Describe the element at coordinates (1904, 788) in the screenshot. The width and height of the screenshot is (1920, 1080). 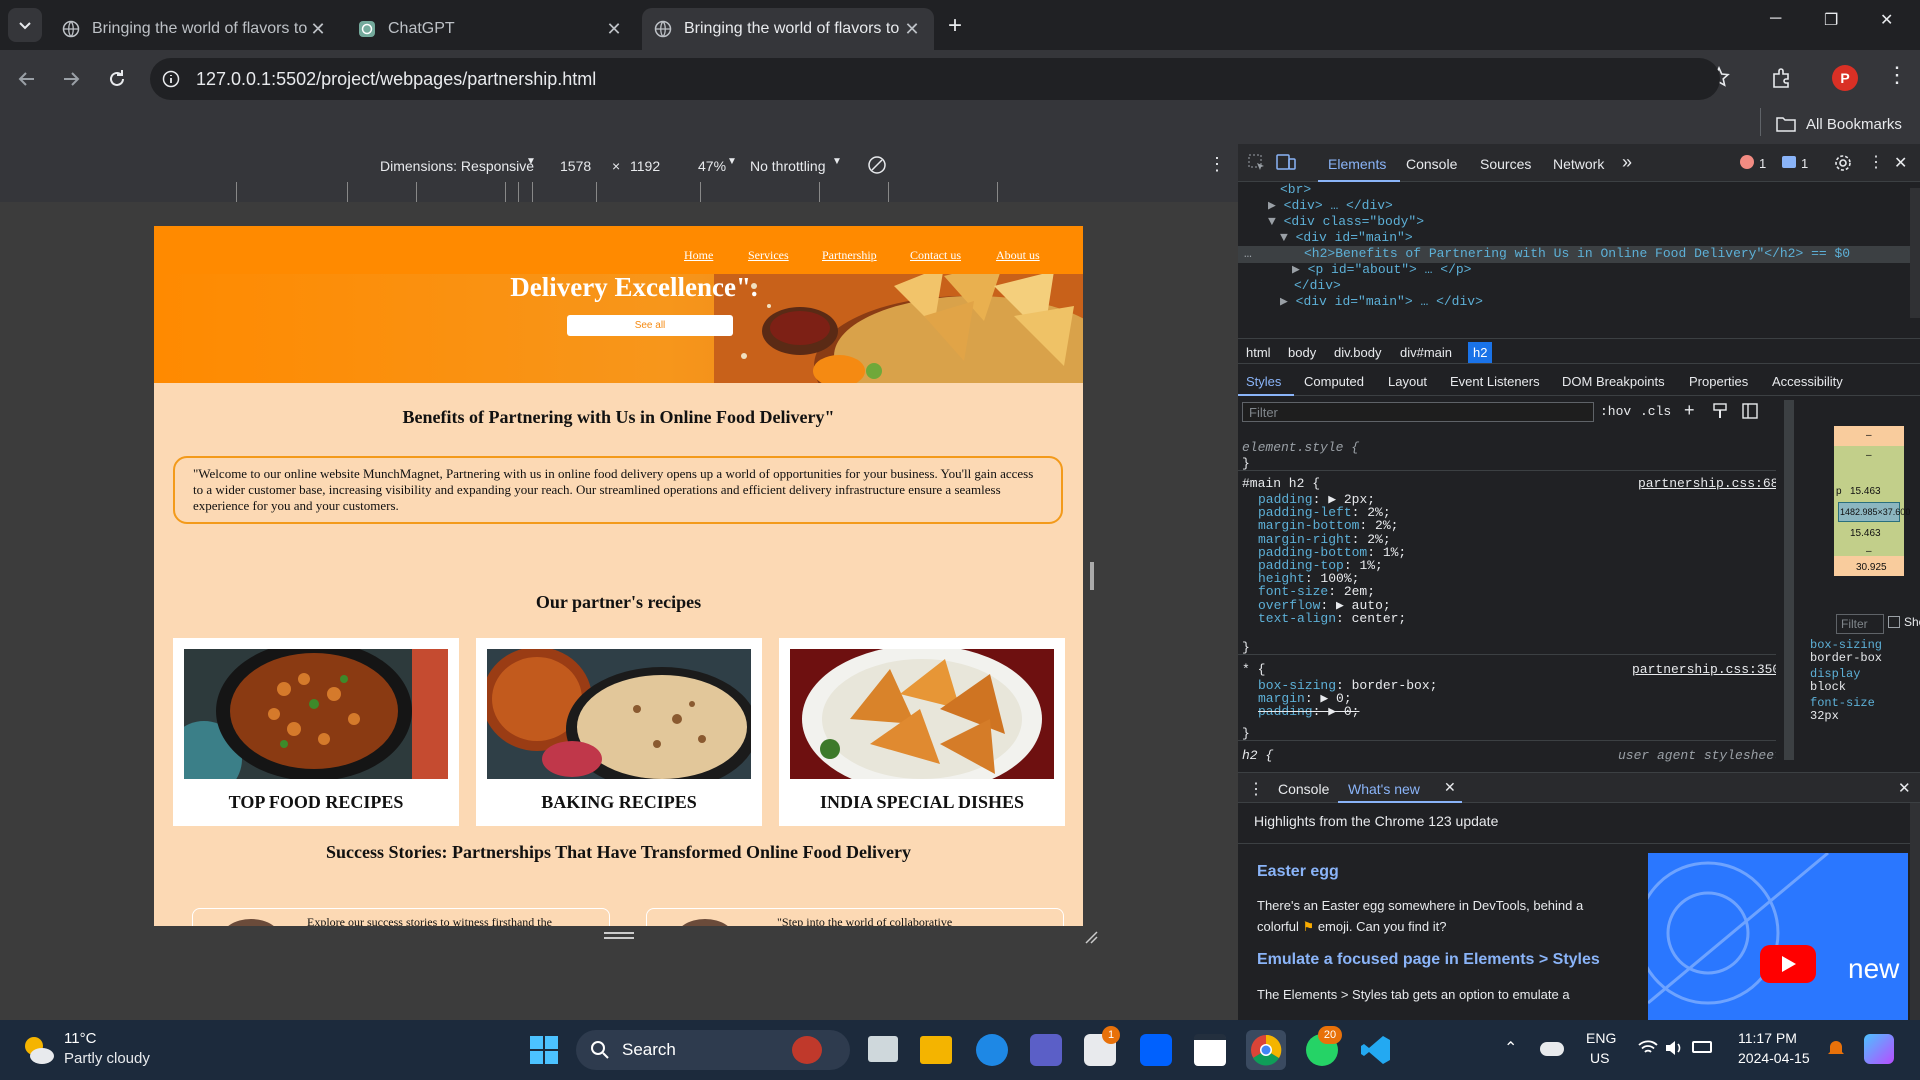
I see `close-drawer-icon: ✕` at that location.